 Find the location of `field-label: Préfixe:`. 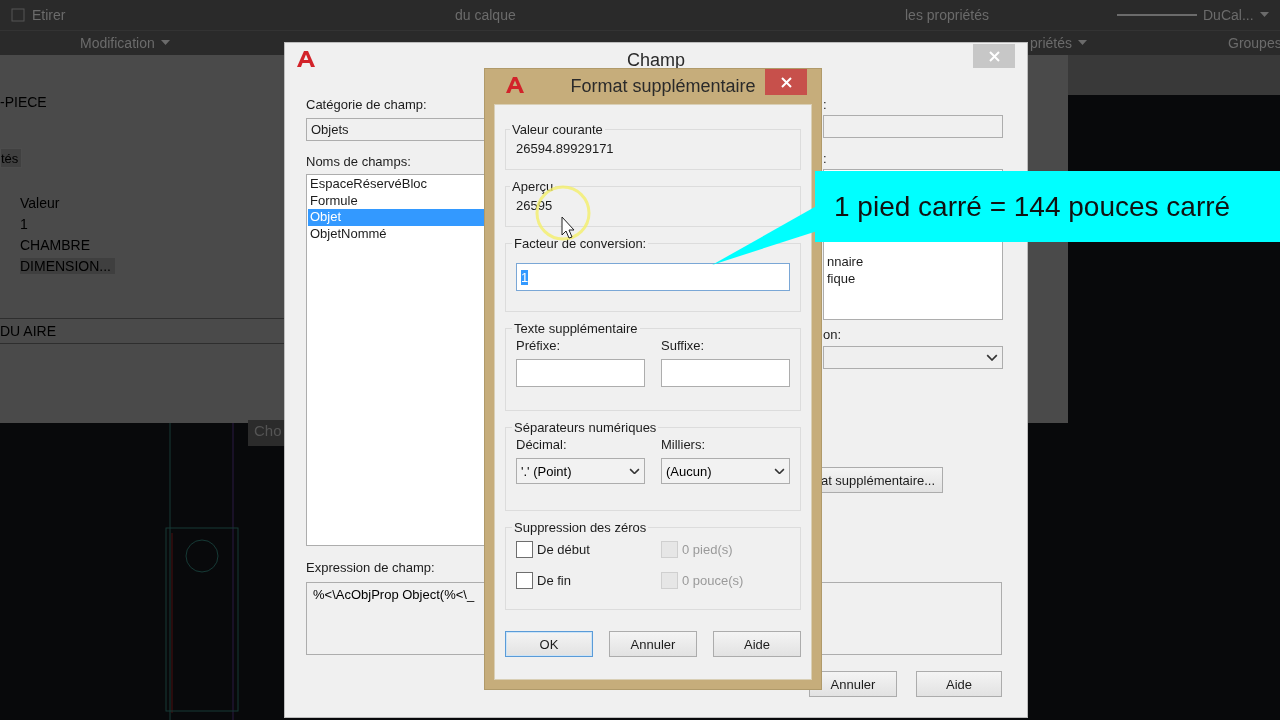

field-label: Préfixe: is located at coordinates (539, 345).